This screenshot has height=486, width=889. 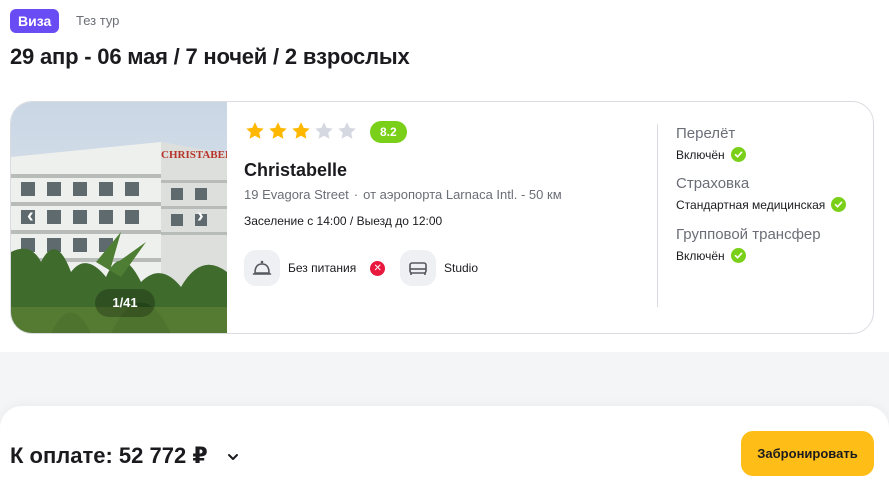 I want to click on meal-feature: Без питания ✕, so click(x=315, y=268).